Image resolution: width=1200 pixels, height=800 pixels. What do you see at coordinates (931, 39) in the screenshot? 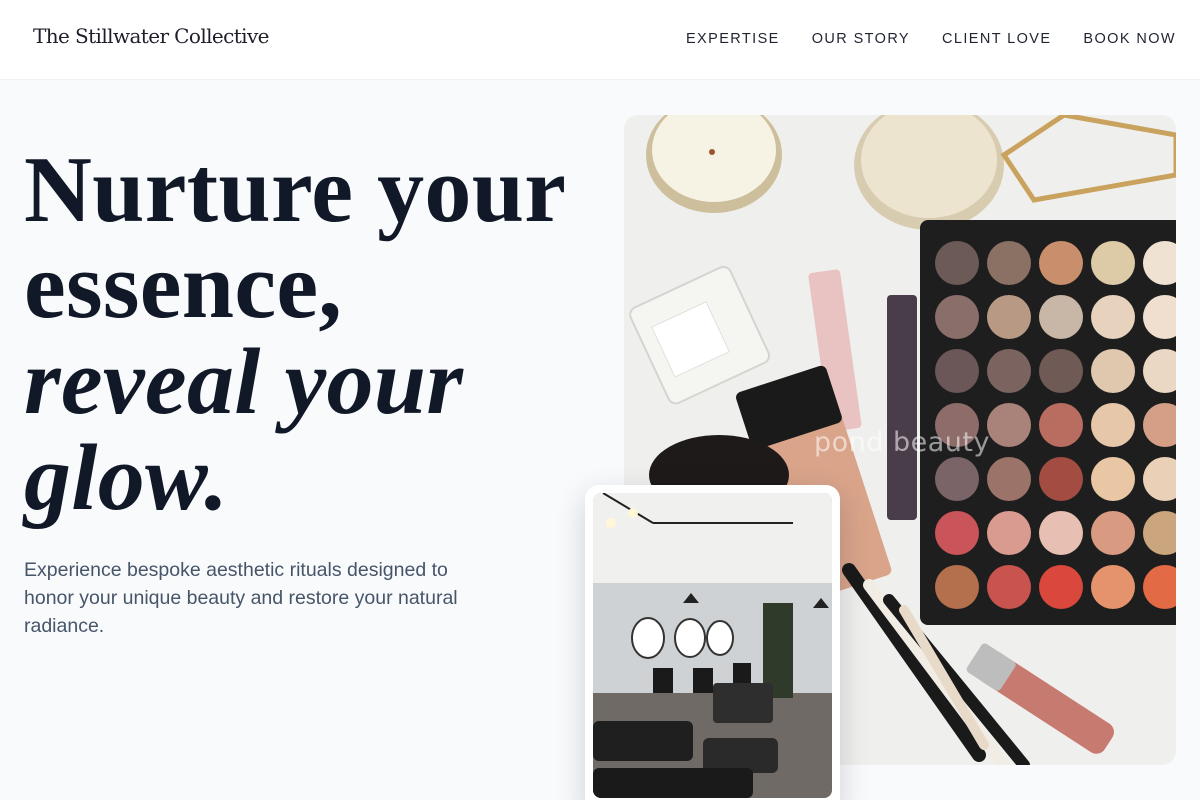
I see `main-nav: EXPERTISE OUR STORY CLIENT LOVE BOOK NOW` at bounding box center [931, 39].